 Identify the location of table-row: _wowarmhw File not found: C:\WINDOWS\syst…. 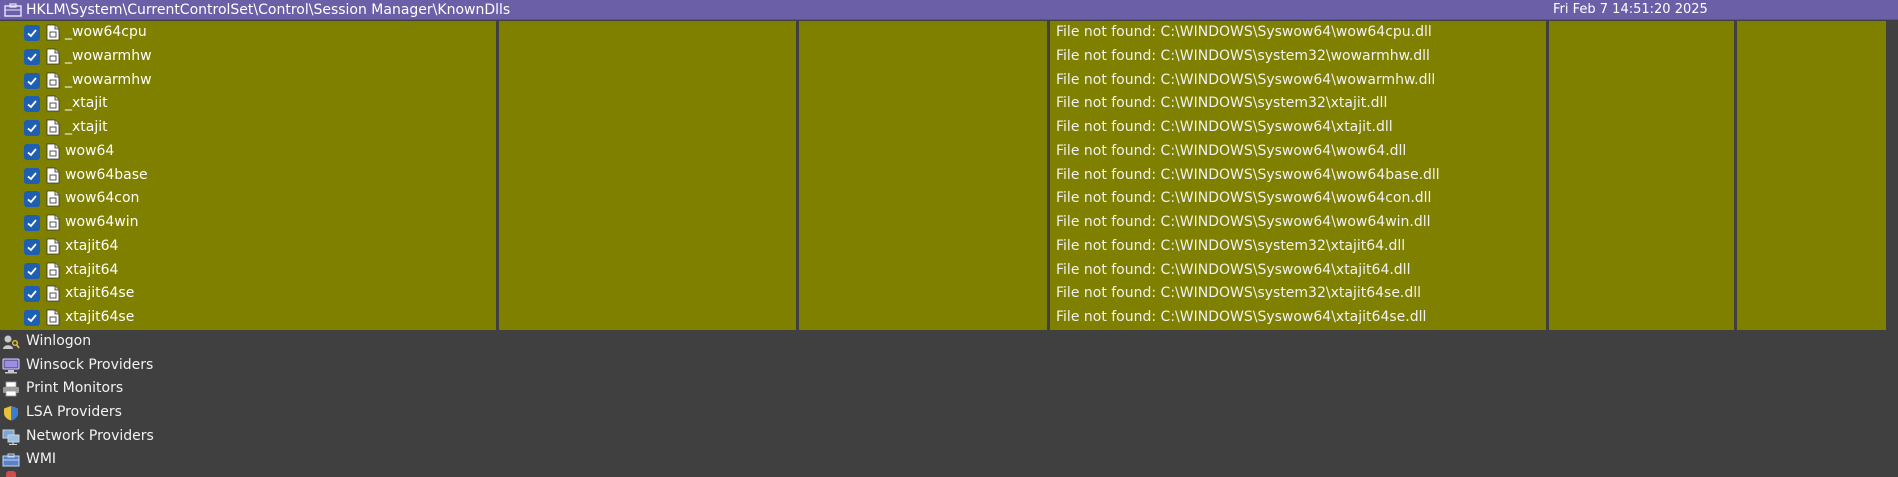
(949, 56).